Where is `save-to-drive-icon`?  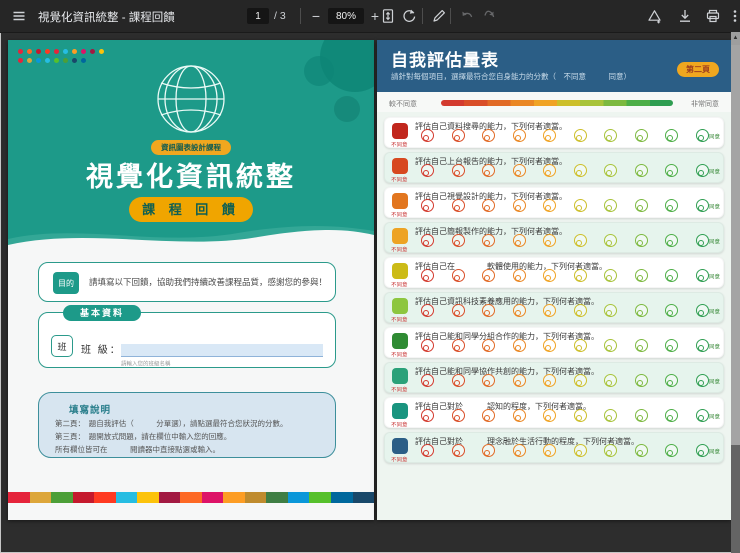
save-to-drive-icon is located at coordinates (654, 16).